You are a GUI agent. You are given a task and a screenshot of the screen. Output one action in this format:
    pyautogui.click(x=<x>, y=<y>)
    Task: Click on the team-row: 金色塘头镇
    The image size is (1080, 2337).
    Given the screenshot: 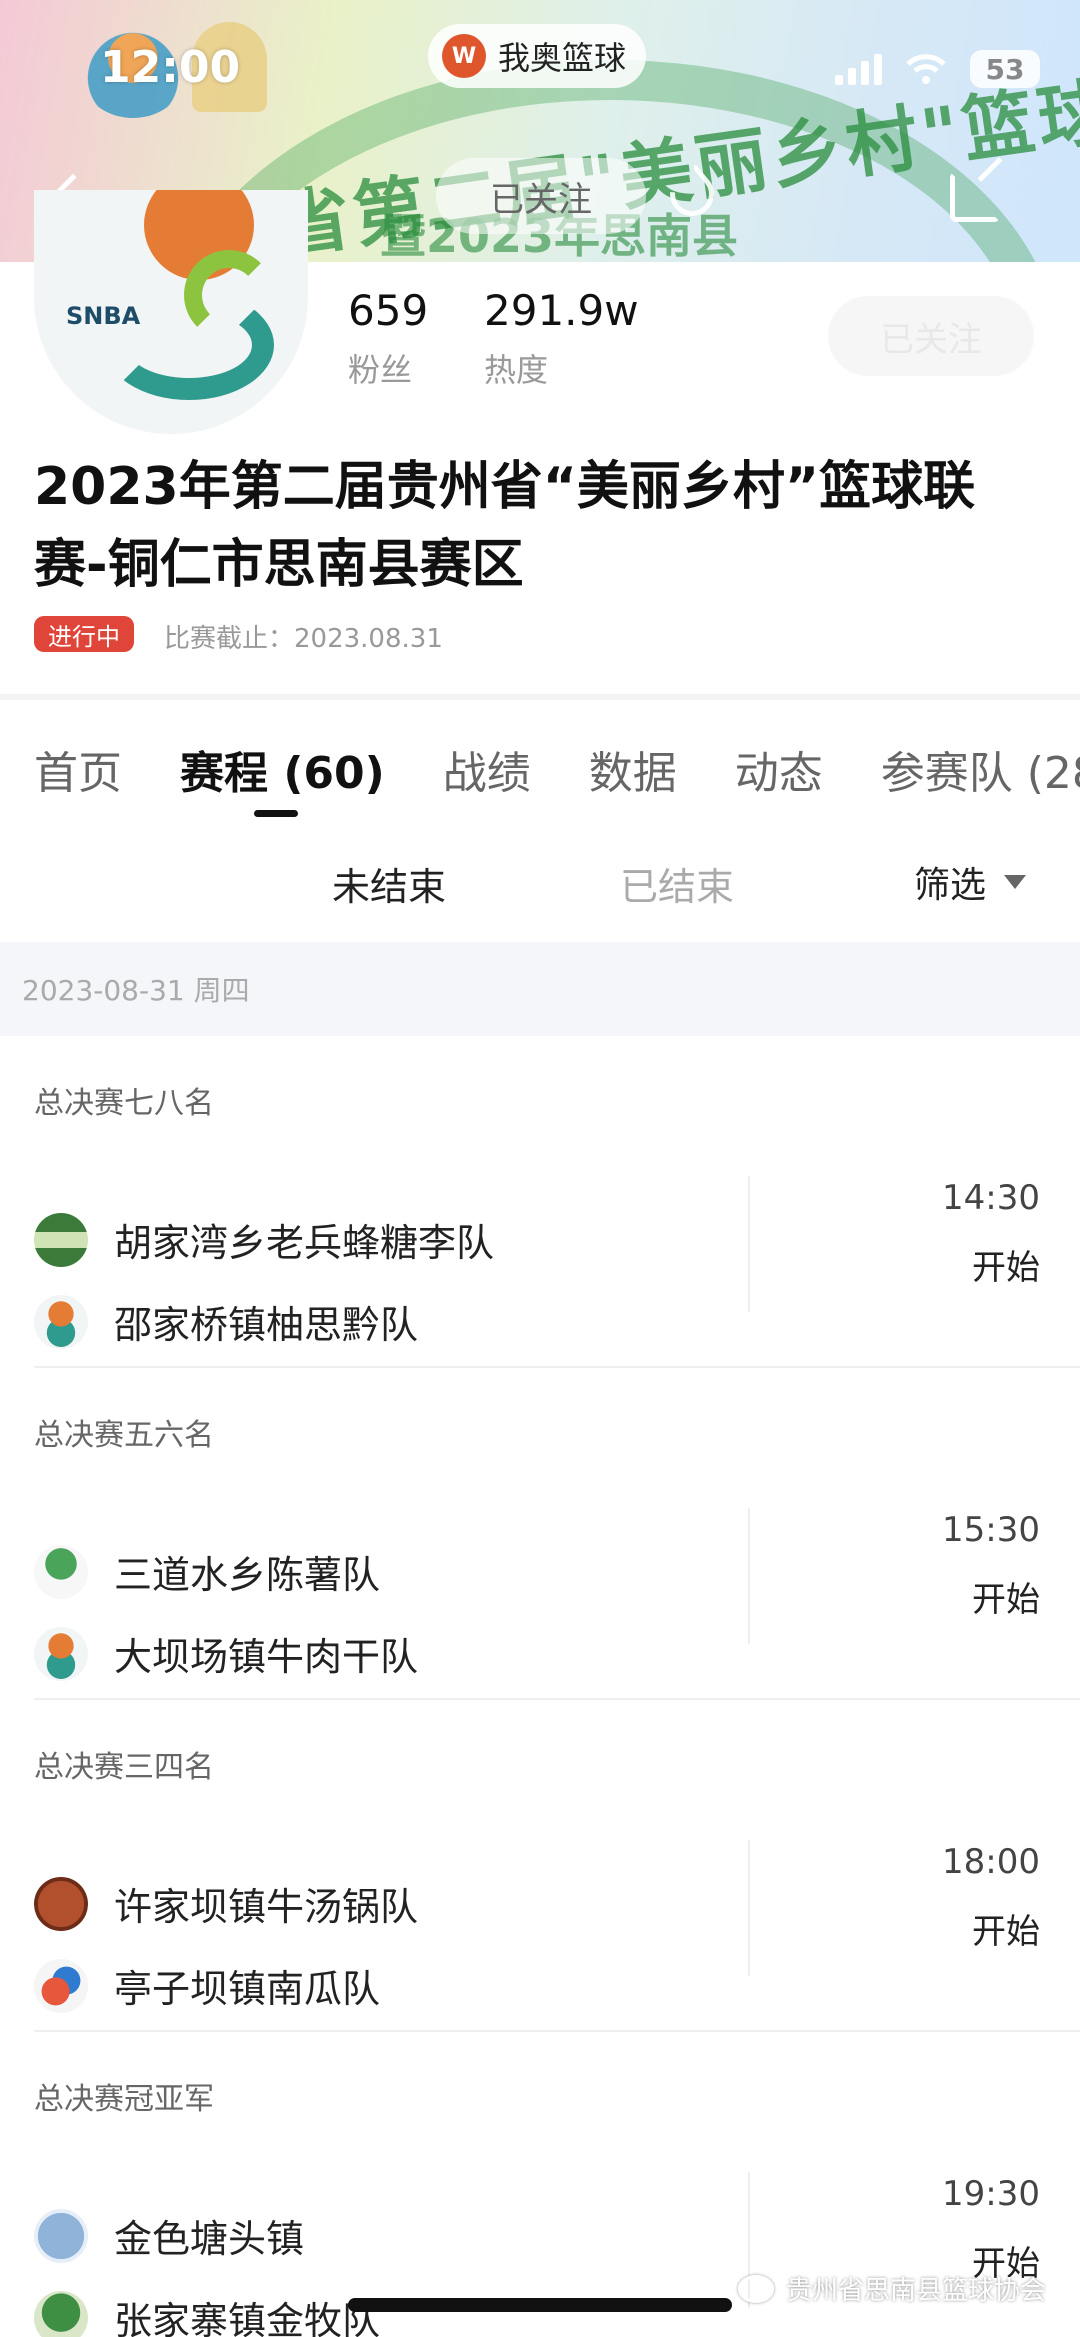 What is the action you would take?
    pyautogui.click(x=169, y=2235)
    